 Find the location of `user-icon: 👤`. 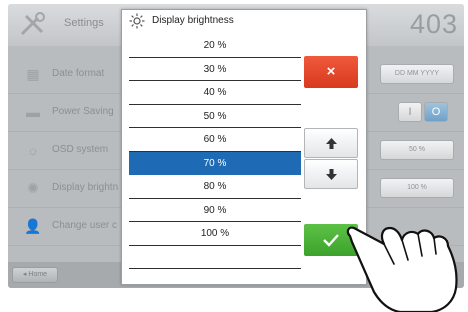

user-icon: 👤 is located at coordinates (33, 226).